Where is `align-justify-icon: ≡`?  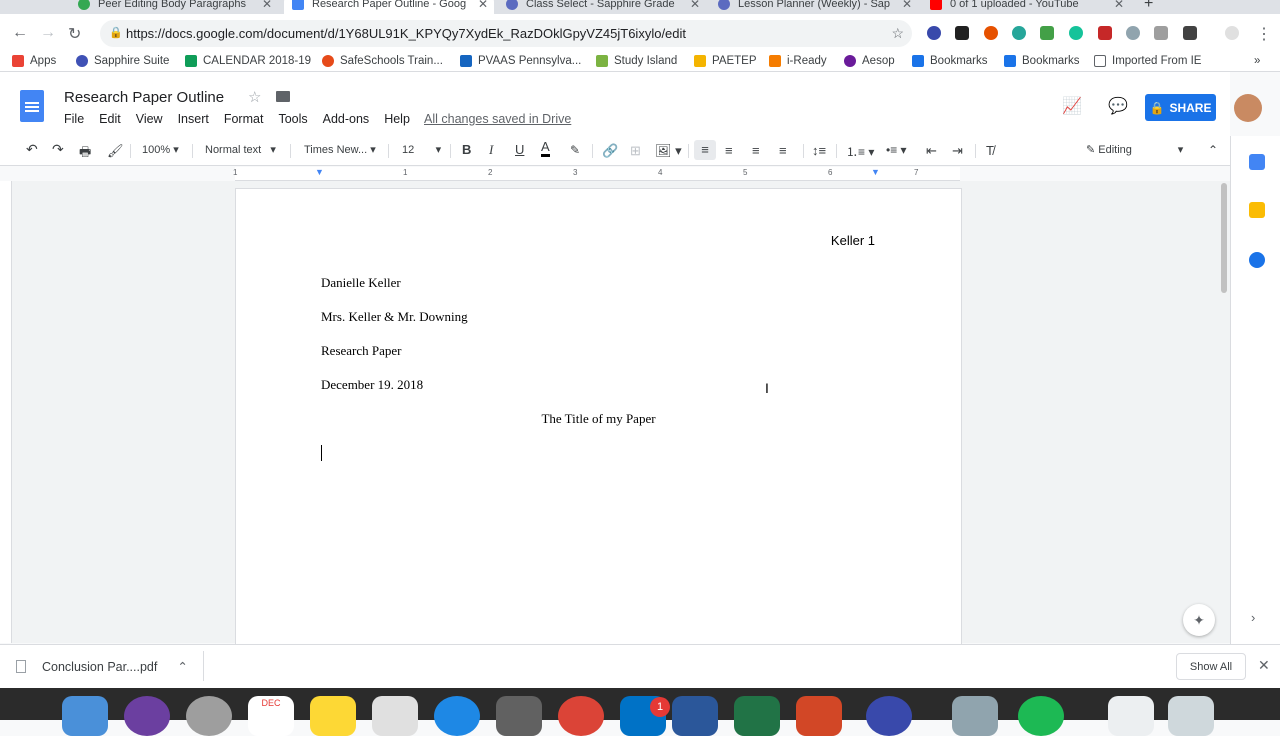 align-justify-icon: ≡ is located at coordinates (783, 150).